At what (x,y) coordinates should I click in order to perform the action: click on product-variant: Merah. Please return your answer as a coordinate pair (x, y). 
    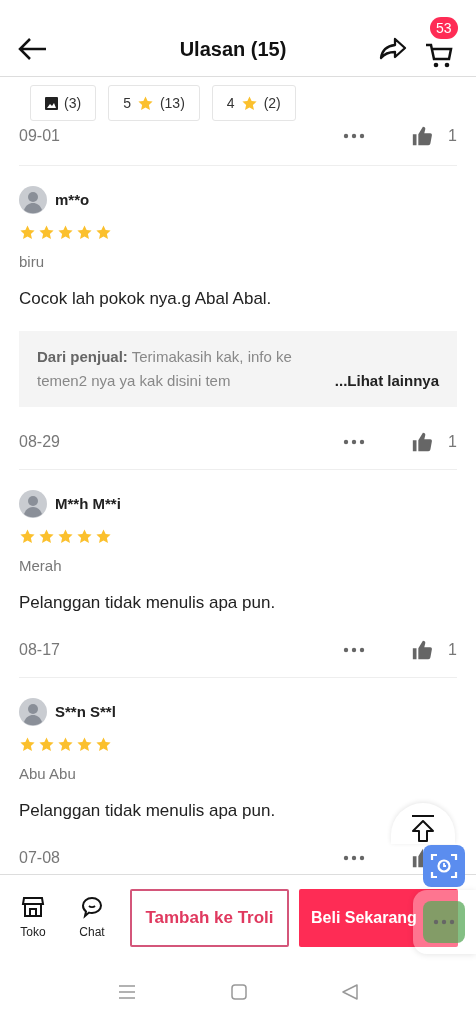
    Looking at the image, I should click on (41, 566).